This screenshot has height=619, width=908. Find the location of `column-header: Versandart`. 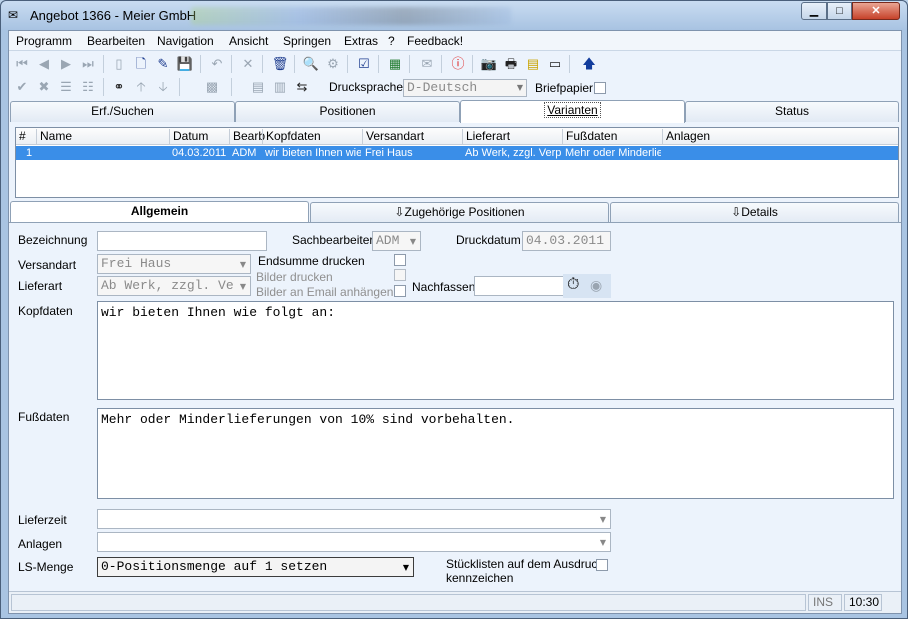

column-header: Versandart is located at coordinates (412, 136).